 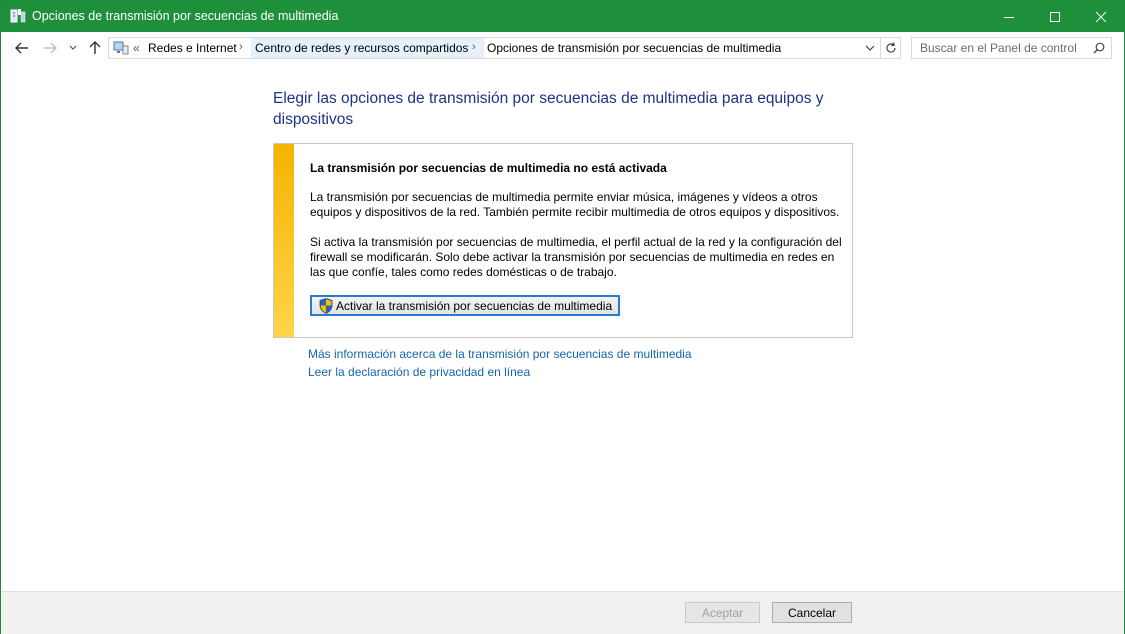 What do you see at coordinates (361, 48) in the screenshot?
I see `breadcrumb-centro-redes: Centro de redes y recursos compartidos` at bounding box center [361, 48].